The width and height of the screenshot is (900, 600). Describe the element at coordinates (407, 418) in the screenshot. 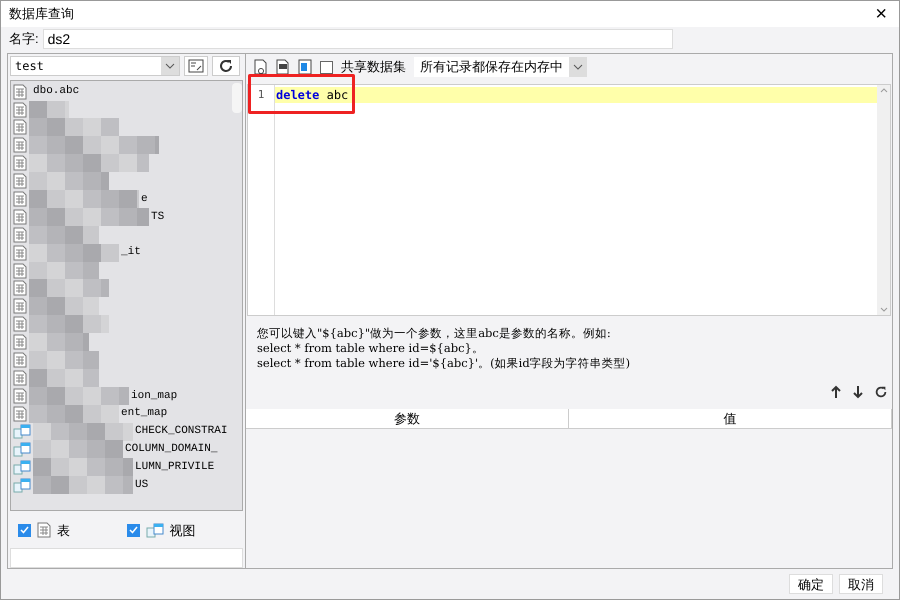

I see `column-header: 参数` at that location.